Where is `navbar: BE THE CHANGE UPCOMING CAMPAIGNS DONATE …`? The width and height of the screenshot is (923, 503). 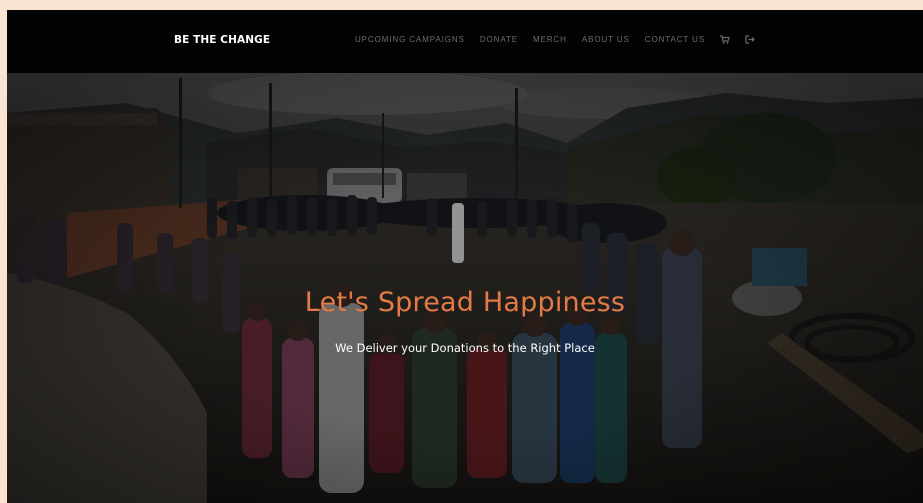 navbar: BE THE CHANGE UPCOMING CAMPAIGNS DONATE … is located at coordinates (465, 41).